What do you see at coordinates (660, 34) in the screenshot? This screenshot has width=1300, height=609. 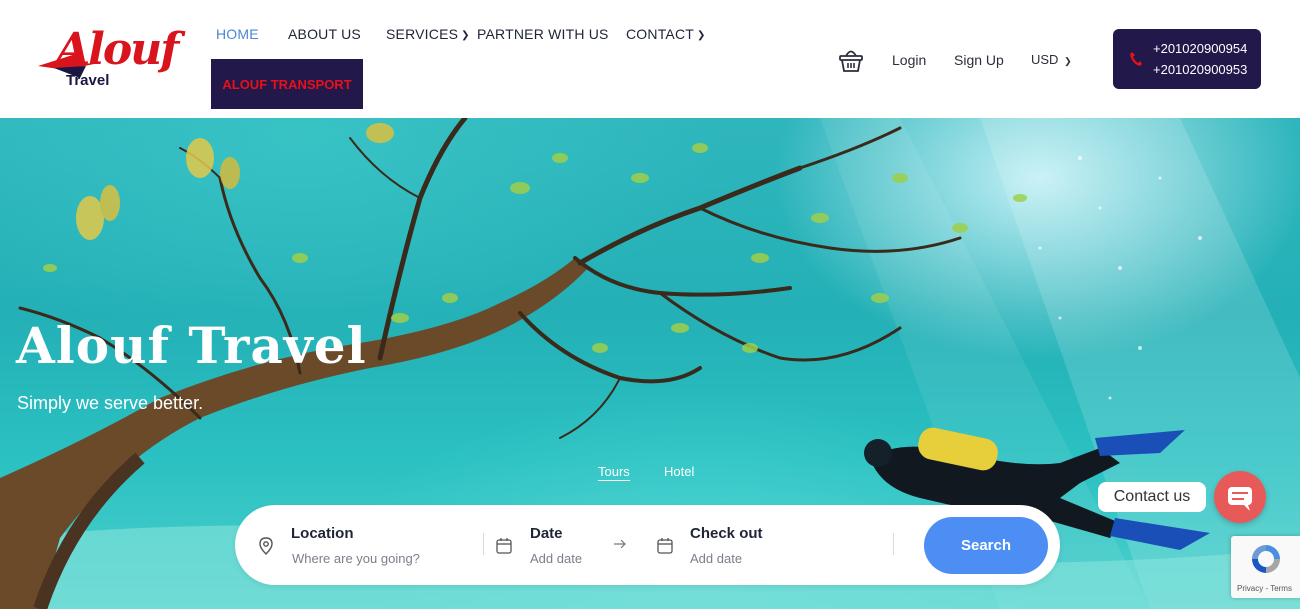 I see `nav-contact-label: CONTACT` at bounding box center [660, 34].